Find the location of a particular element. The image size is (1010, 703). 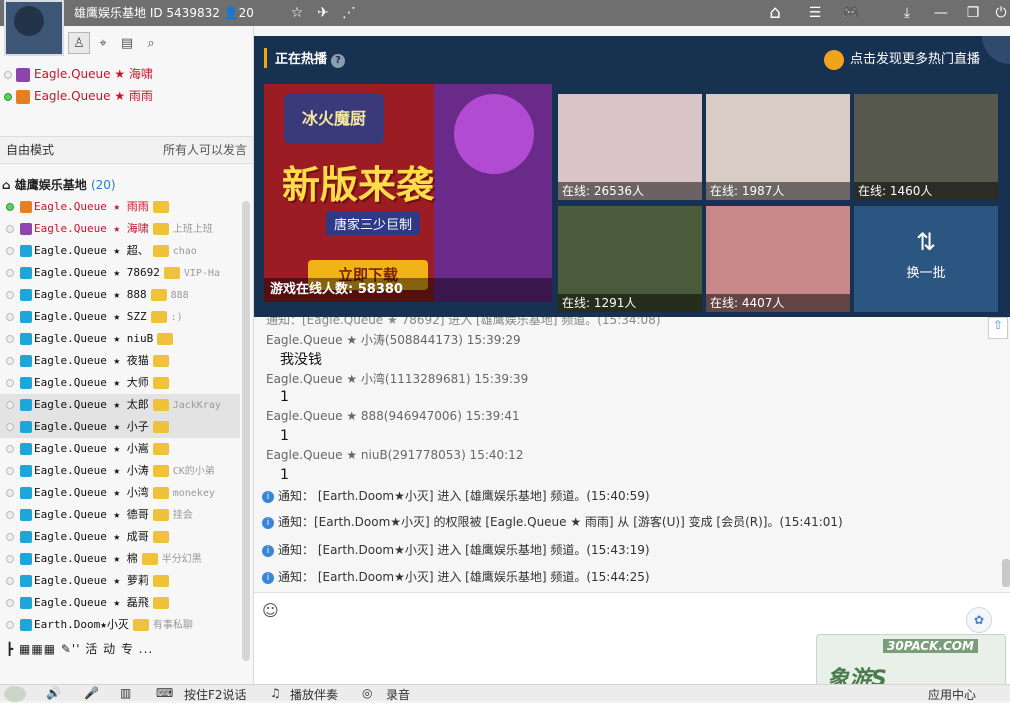

member-row: Eagle.Queue ★ 小湾 monekey is located at coordinates (120, 493).